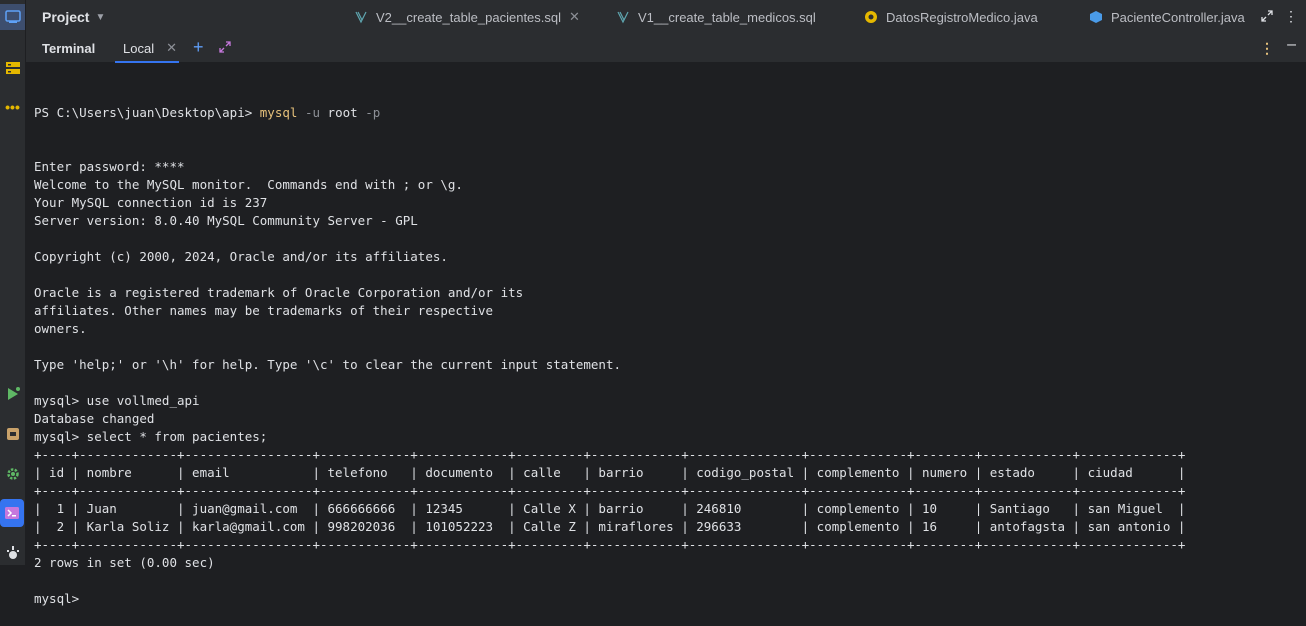 This screenshot has width=1306, height=626. I want to click on project-dropdown: Project ▼, so click(73, 17).